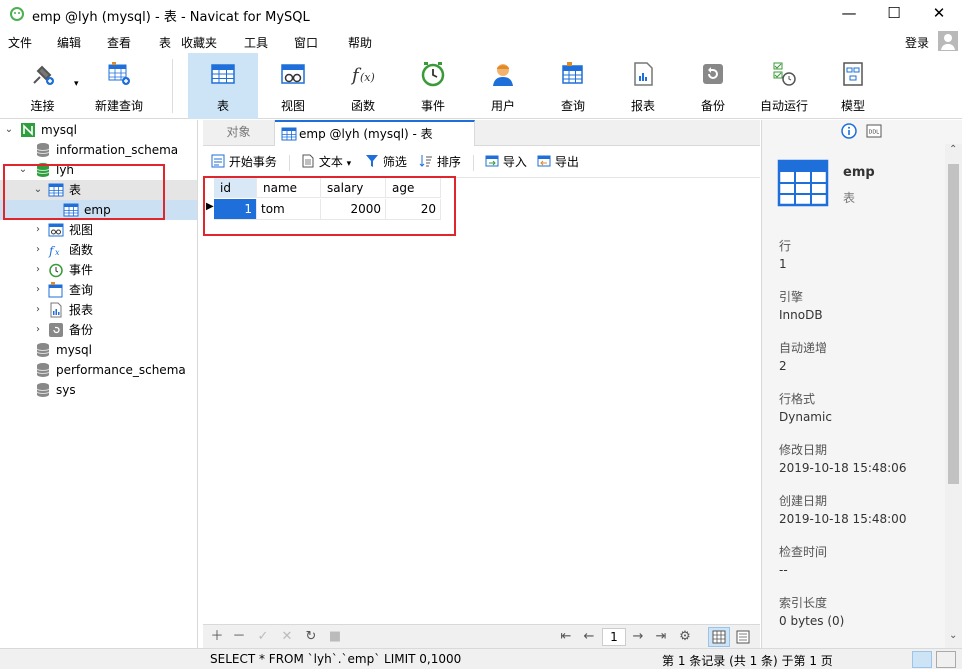 This screenshot has width=962, height=669. Describe the element at coordinates (953, 324) in the screenshot. I see `scrollbar-thumb` at that location.